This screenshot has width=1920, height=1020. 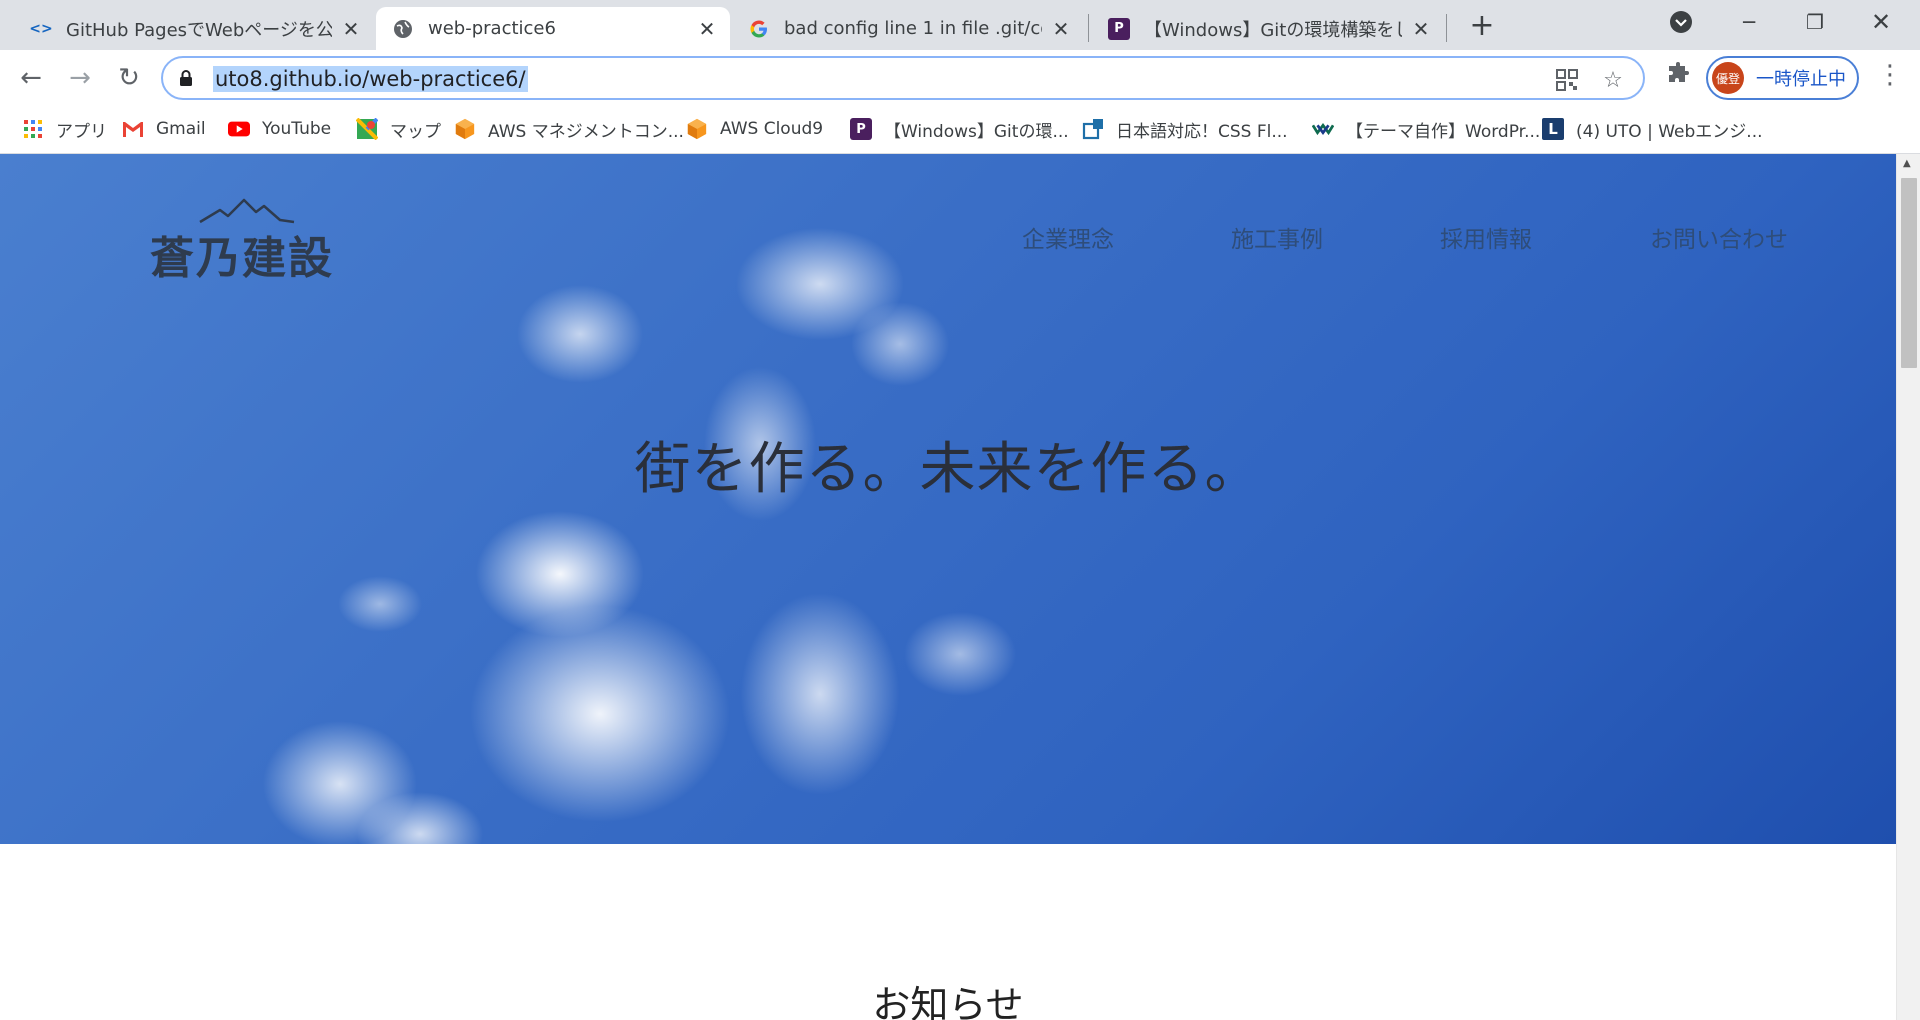 What do you see at coordinates (772, 129) in the screenshot?
I see `bookmark-label: AWS Cloud9` at bounding box center [772, 129].